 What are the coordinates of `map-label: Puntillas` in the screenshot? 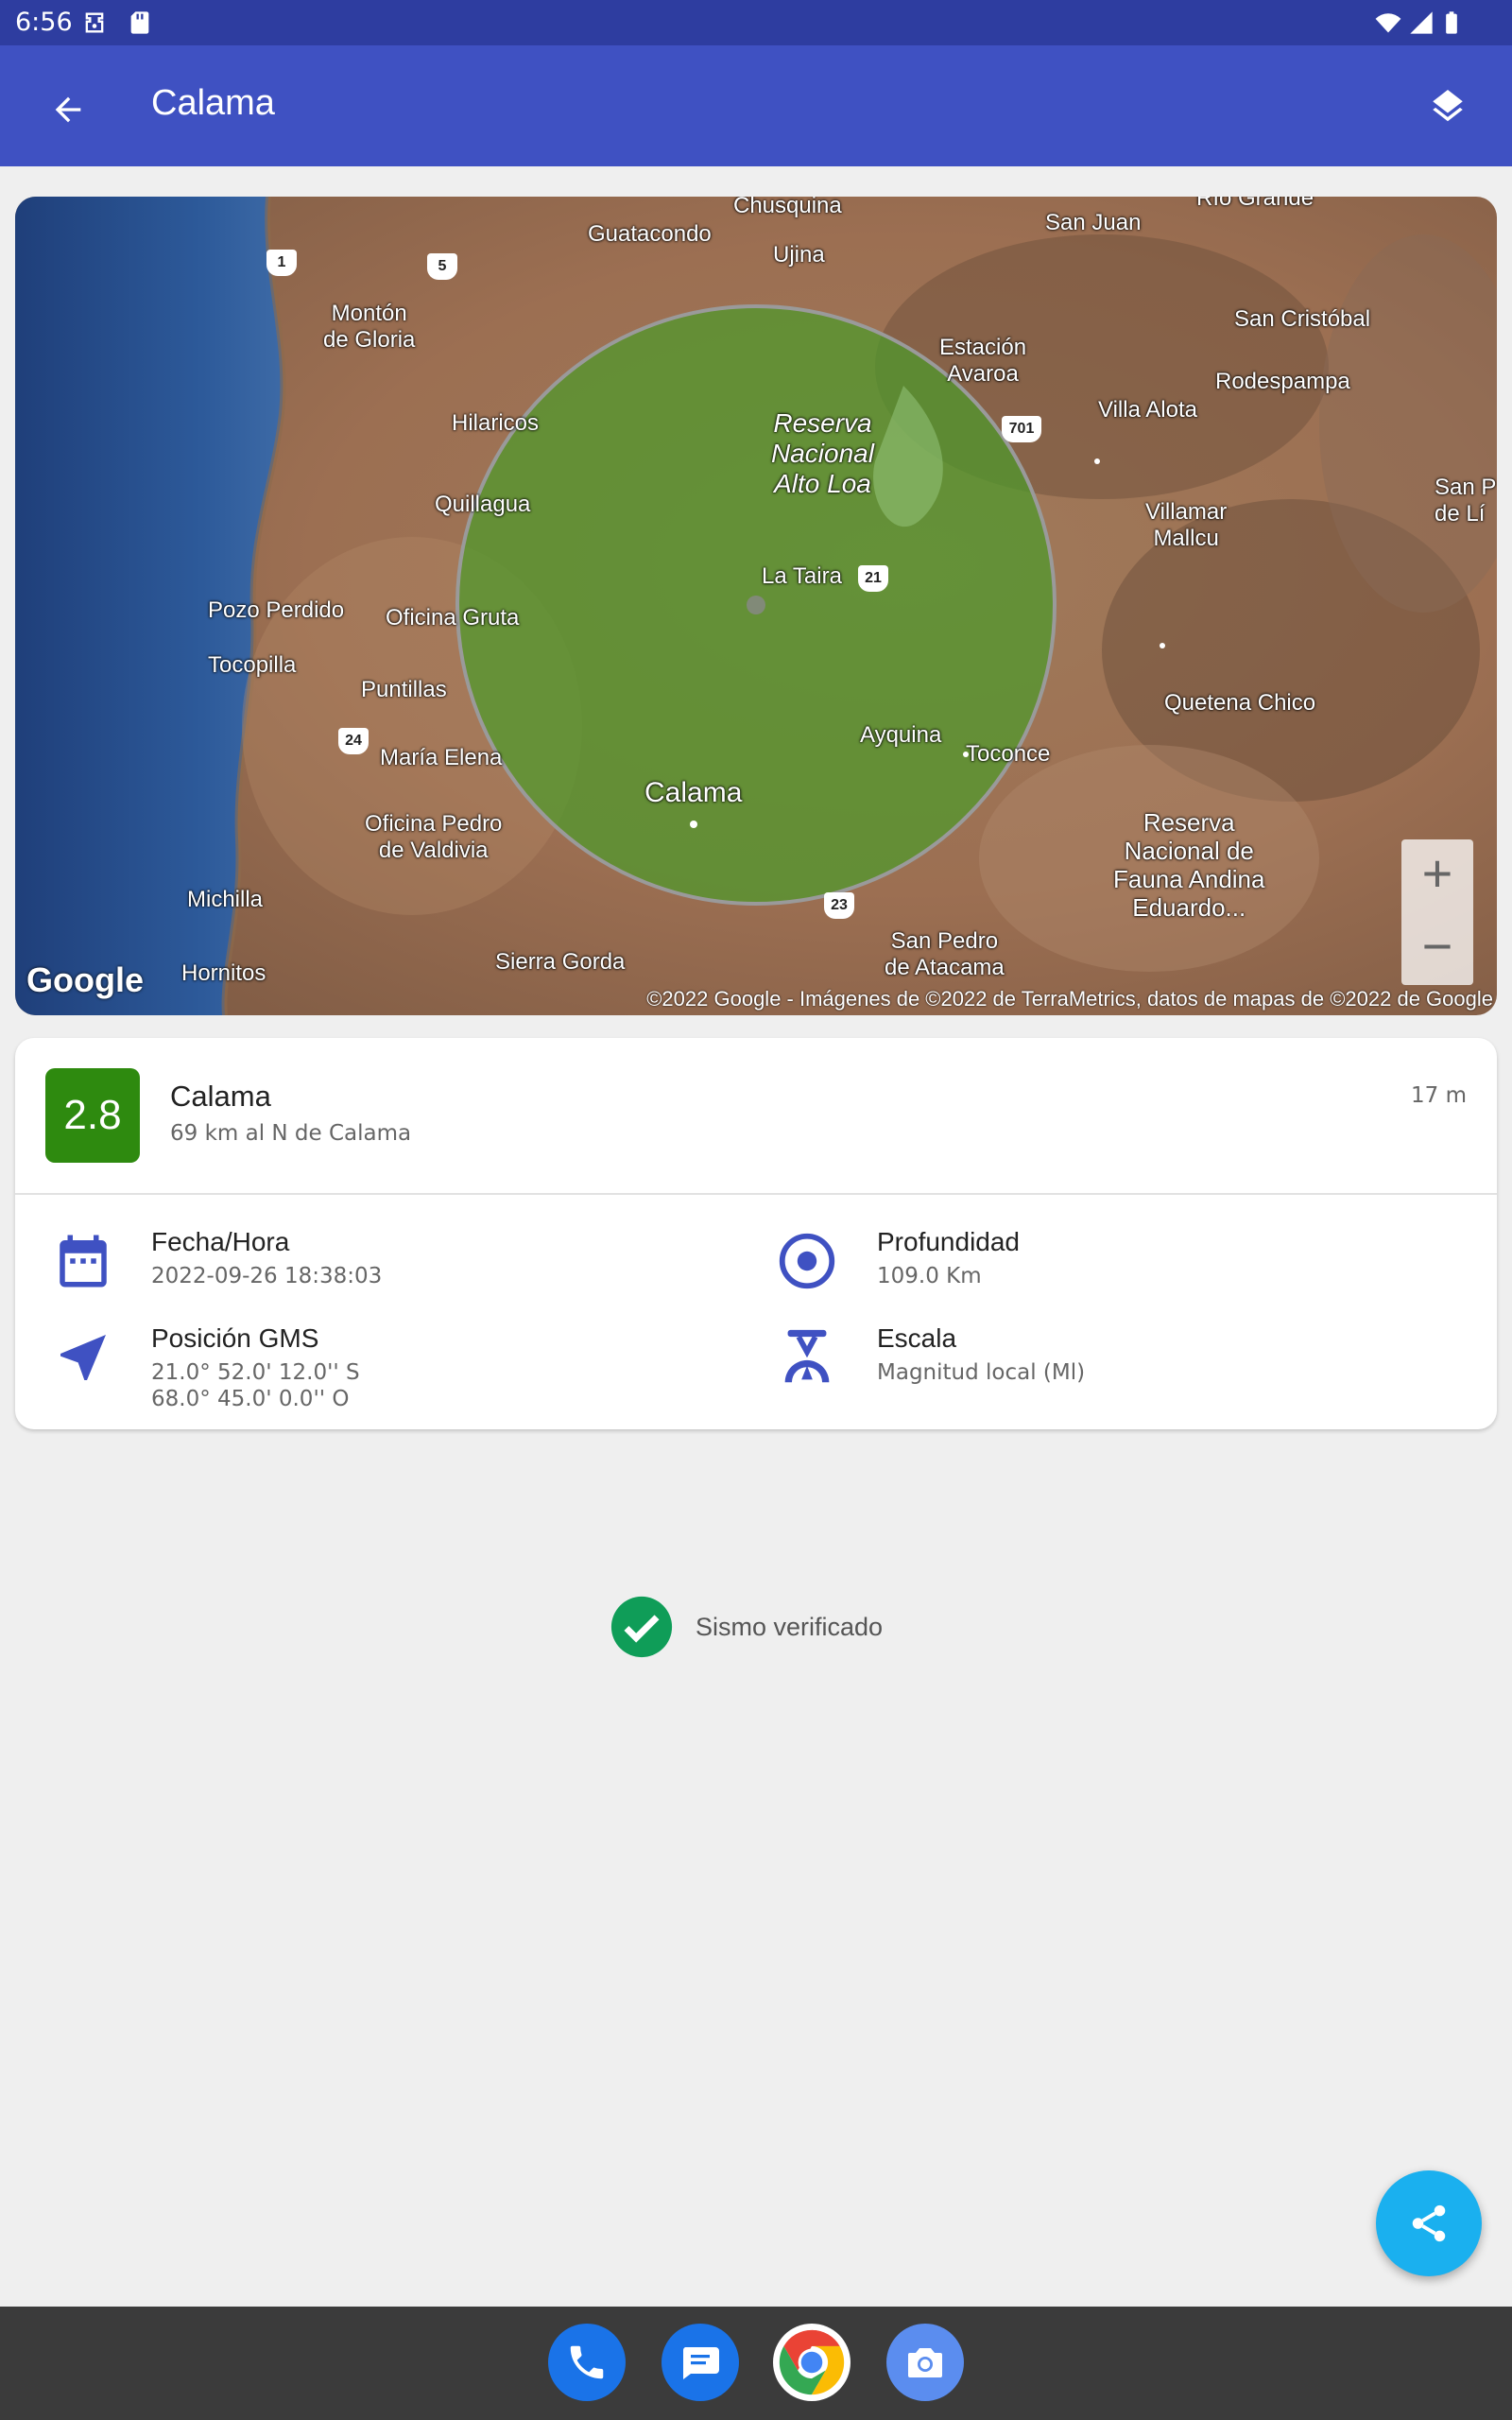 It's located at (404, 689).